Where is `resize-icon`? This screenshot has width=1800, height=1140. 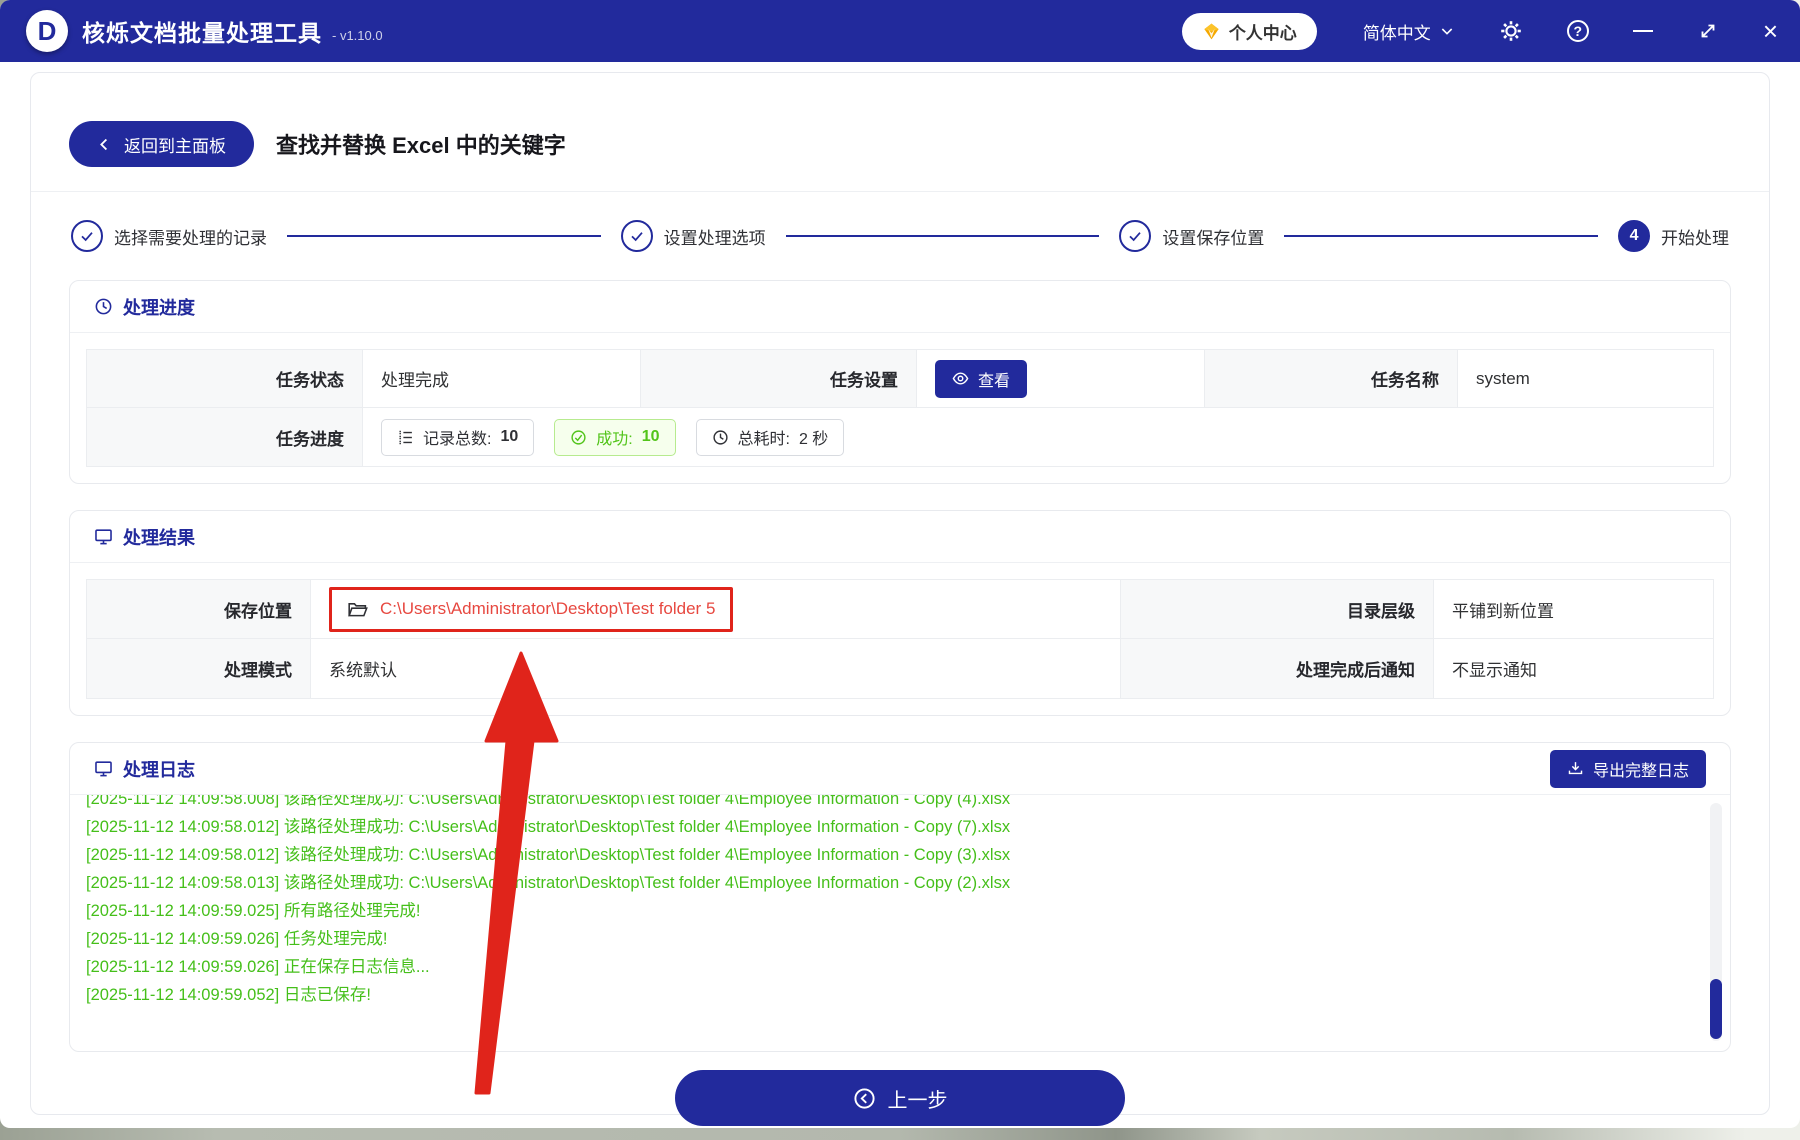
resize-icon is located at coordinates (1708, 31).